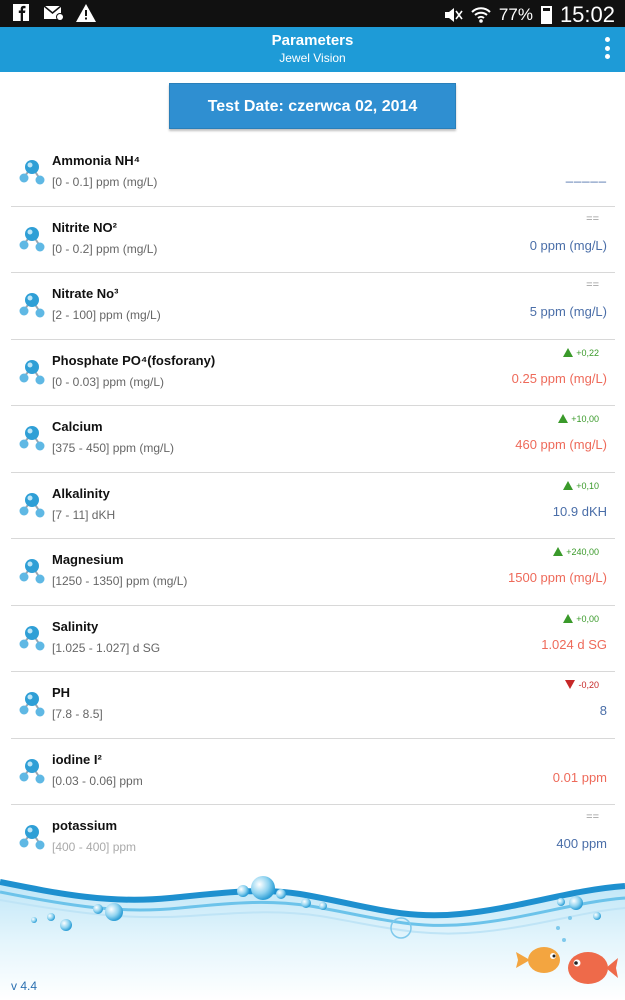  I want to click on email-icon, so click(54, 13).